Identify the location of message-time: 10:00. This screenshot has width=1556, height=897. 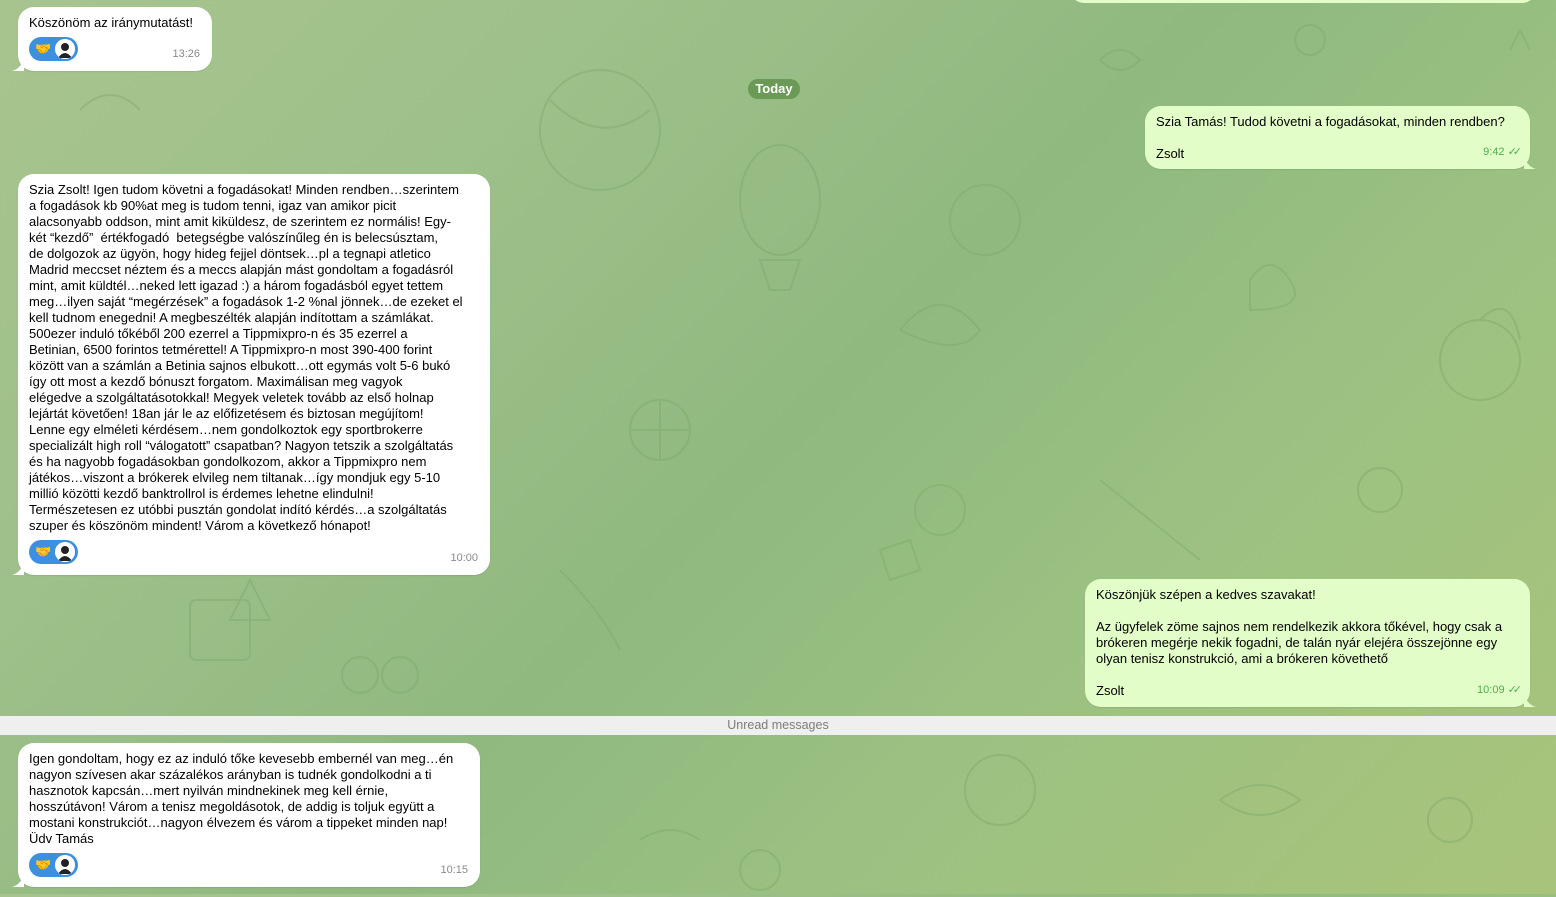
(464, 558).